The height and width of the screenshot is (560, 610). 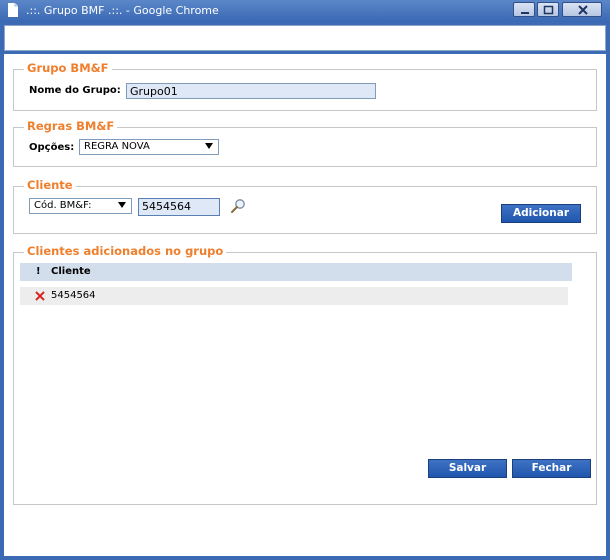 I want to click on client-type-select: Cód. BM&F:, so click(x=80, y=206).